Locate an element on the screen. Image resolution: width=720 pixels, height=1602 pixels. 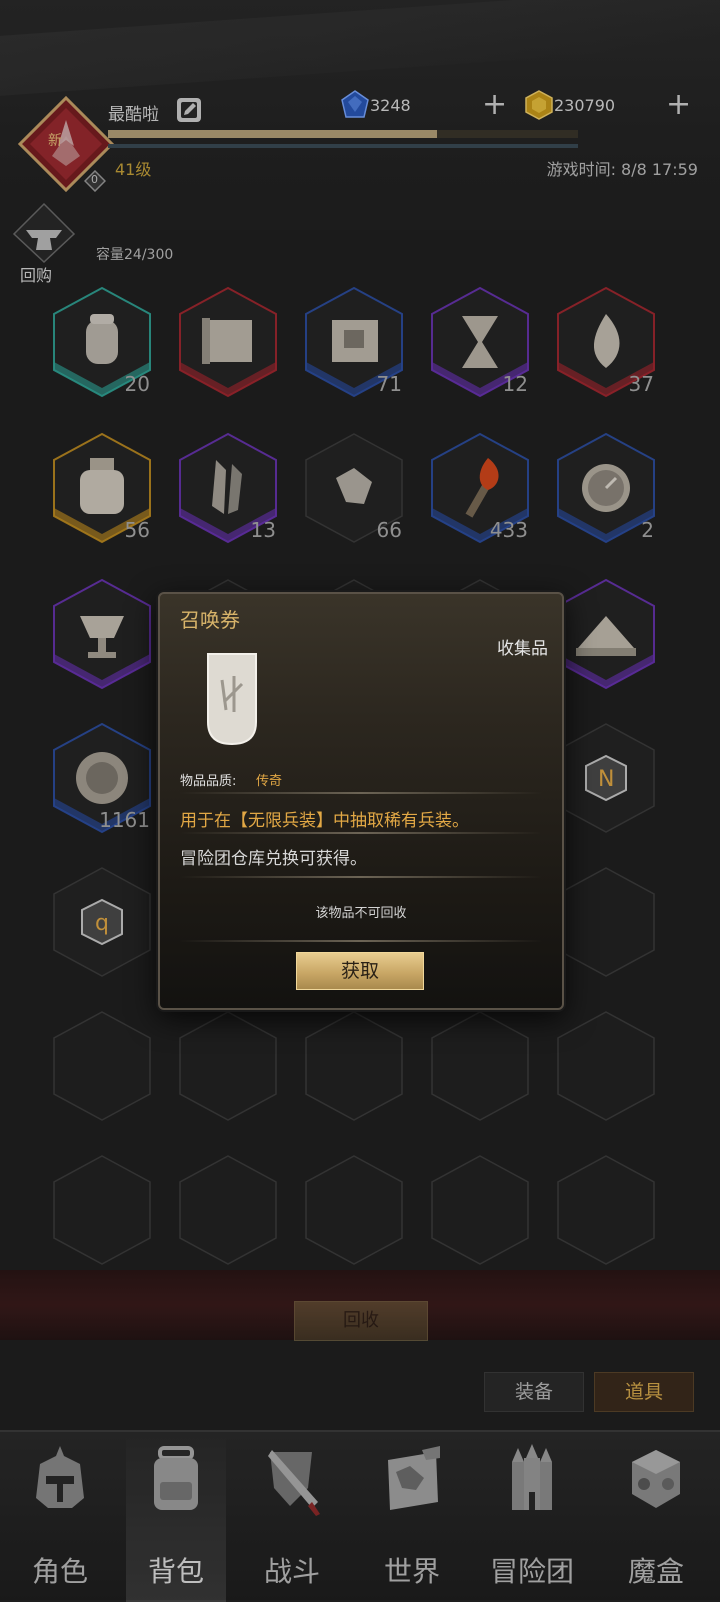
nav-world: 世界 is located at coordinates (412, 1517).